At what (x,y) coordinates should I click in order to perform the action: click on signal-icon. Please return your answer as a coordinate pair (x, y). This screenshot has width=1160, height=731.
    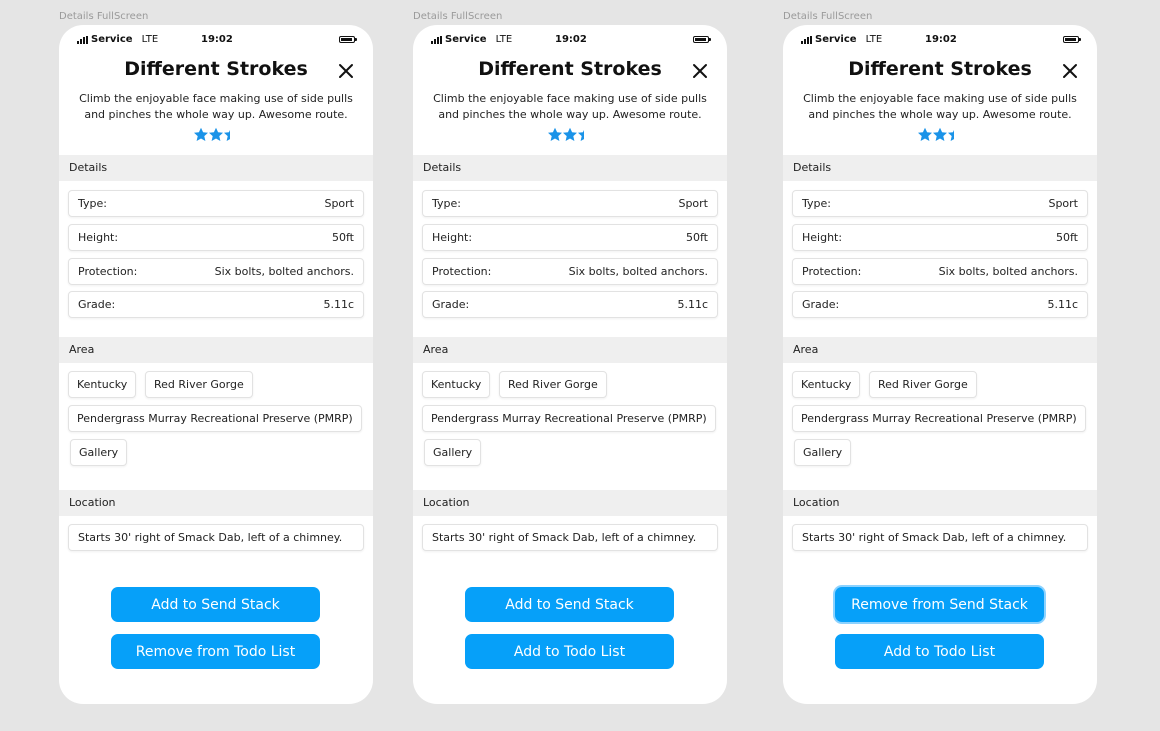
    Looking at the image, I should click on (82, 39).